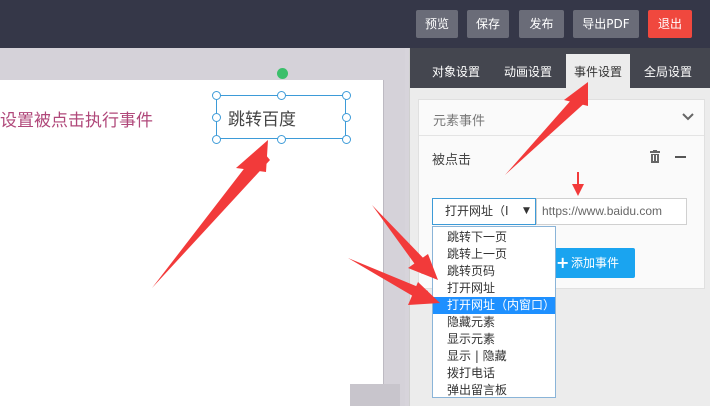  Describe the element at coordinates (578, 184) in the screenshot. I see `arrow-to-url-input` at that location.